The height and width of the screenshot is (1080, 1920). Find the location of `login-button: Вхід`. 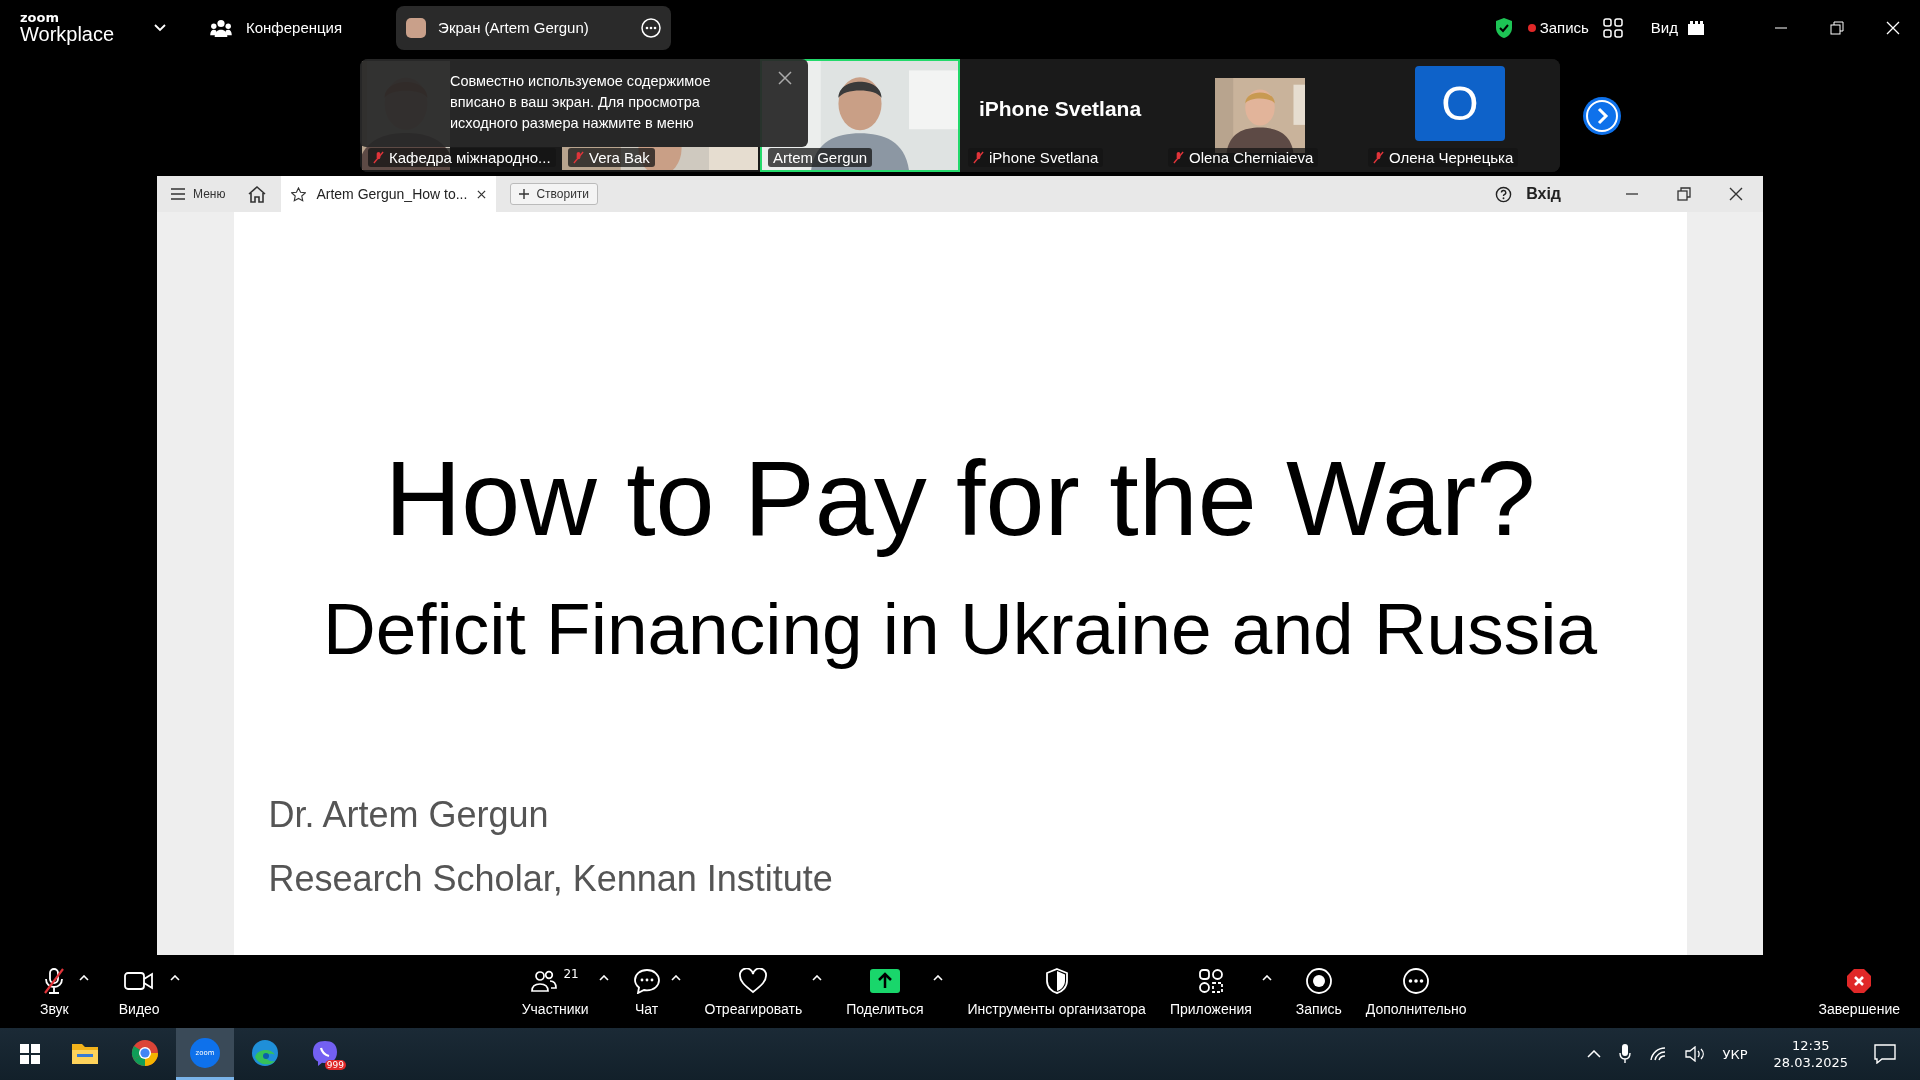

login-button: Вхід is located at coordinates (1543, 194).